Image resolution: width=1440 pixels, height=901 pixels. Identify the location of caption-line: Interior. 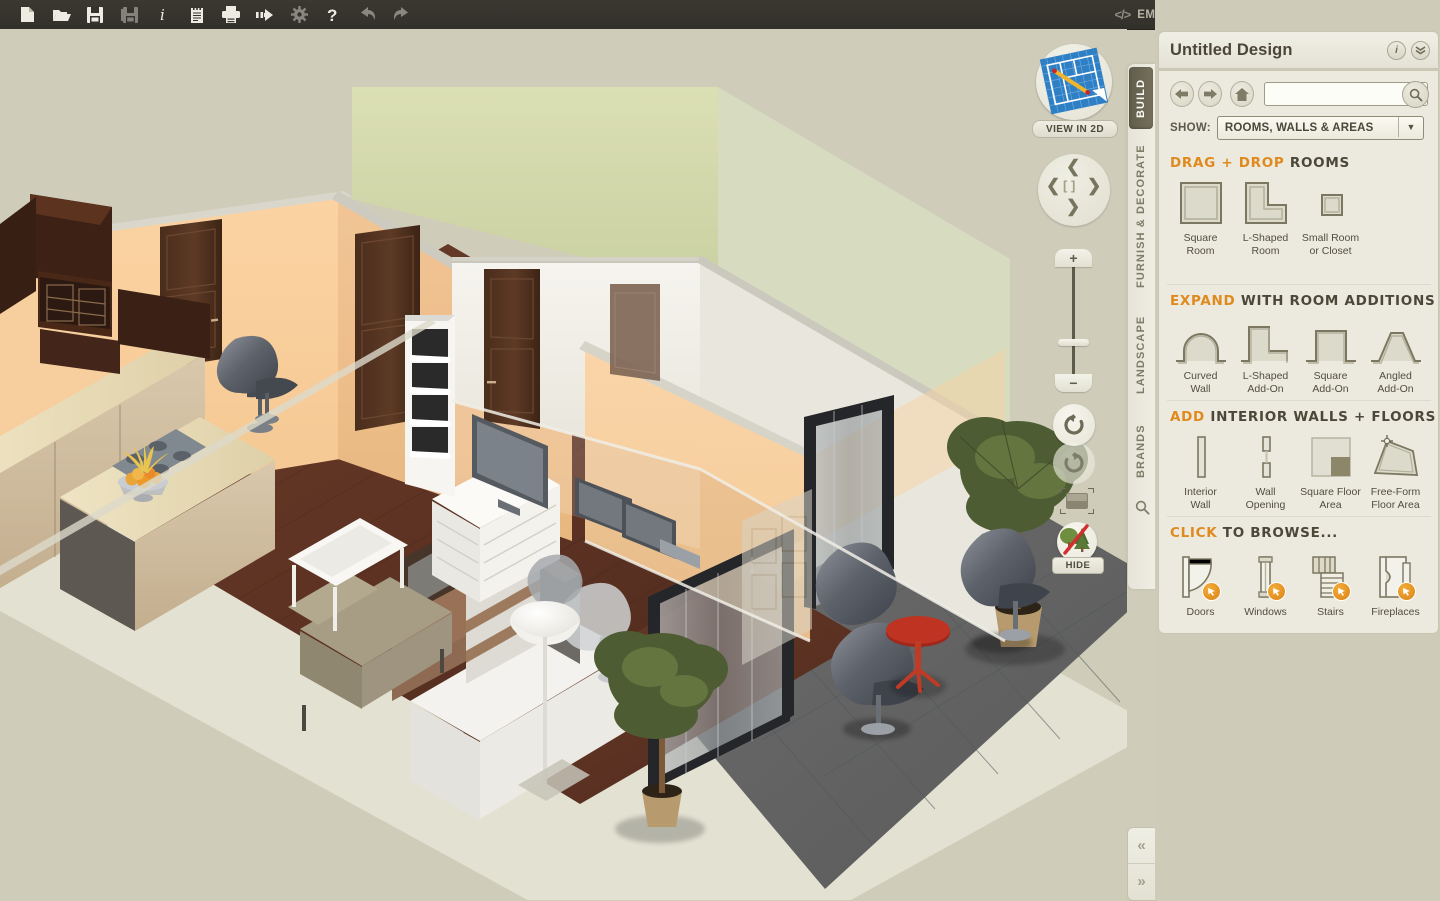
(1200, 492).